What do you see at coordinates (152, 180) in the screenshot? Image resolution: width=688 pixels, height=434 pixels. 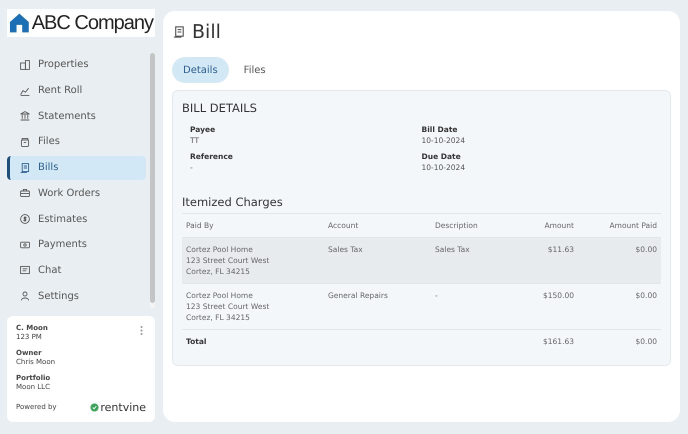 I see `scrollbar` at bounding box center [152, 180].